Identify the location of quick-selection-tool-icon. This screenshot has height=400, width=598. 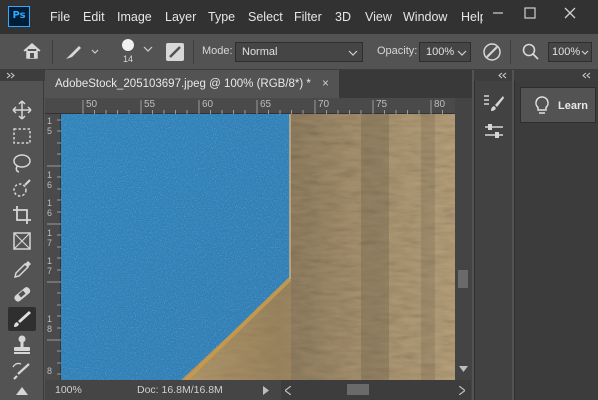
(22, 189).